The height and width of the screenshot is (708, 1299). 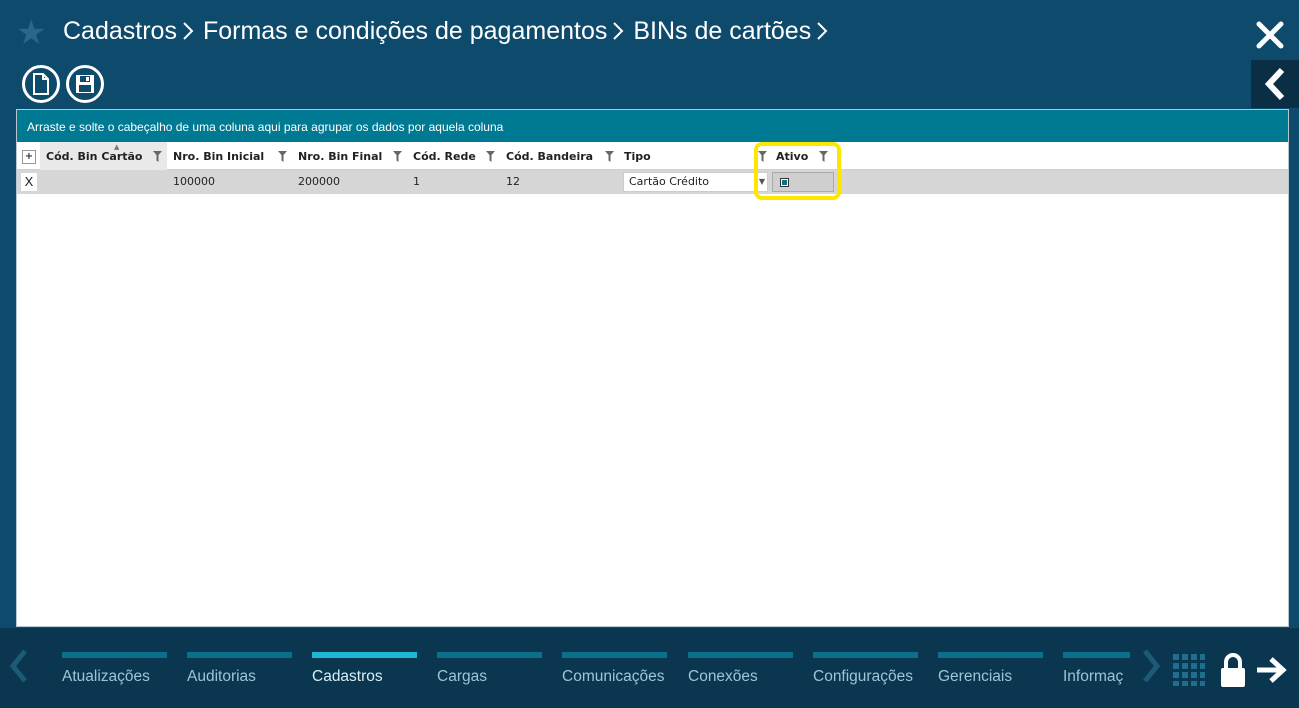 I want to click on breadcrumb-item-bins: BINs de cartões, so click(x=722, y=31).